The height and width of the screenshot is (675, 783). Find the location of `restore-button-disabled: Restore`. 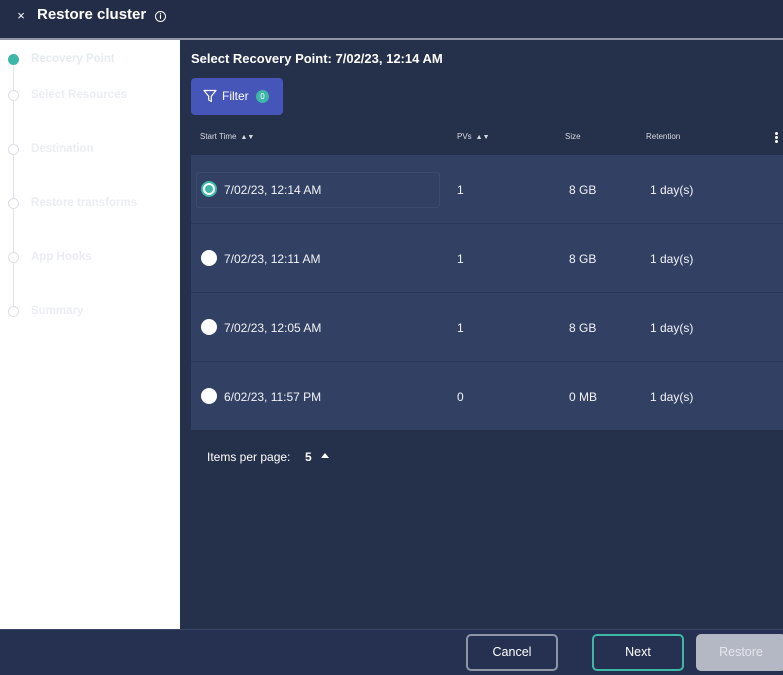

restore-button-disabled: Restore is located at coordinates (739, 652).